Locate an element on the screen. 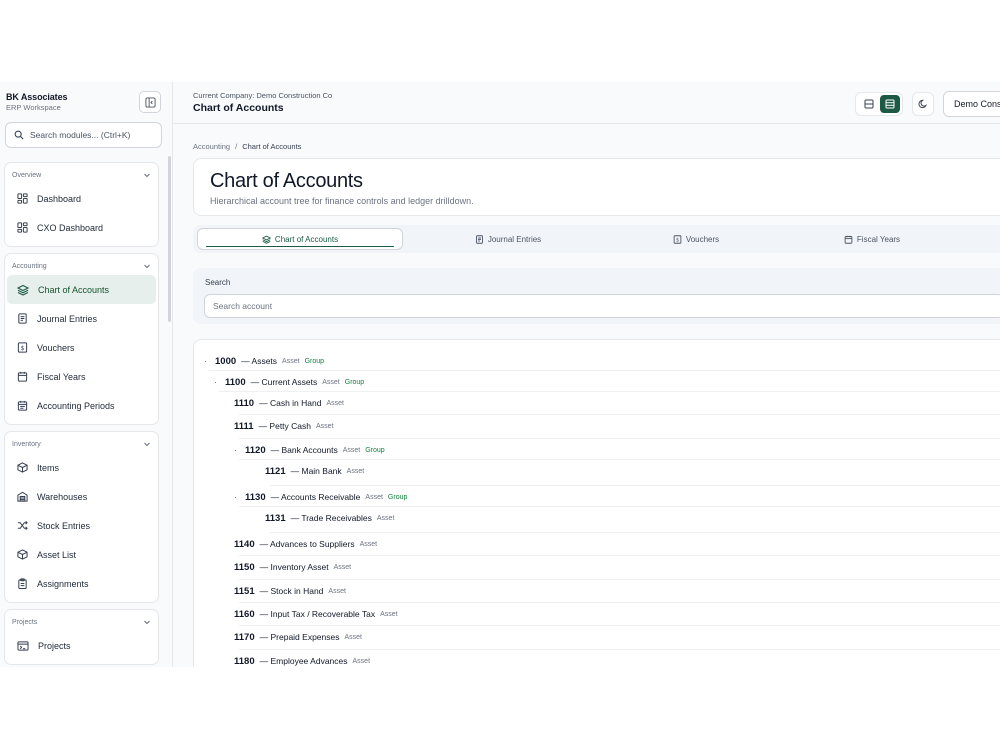  nav-section-header: Overview is located at coordinates (81, 175).